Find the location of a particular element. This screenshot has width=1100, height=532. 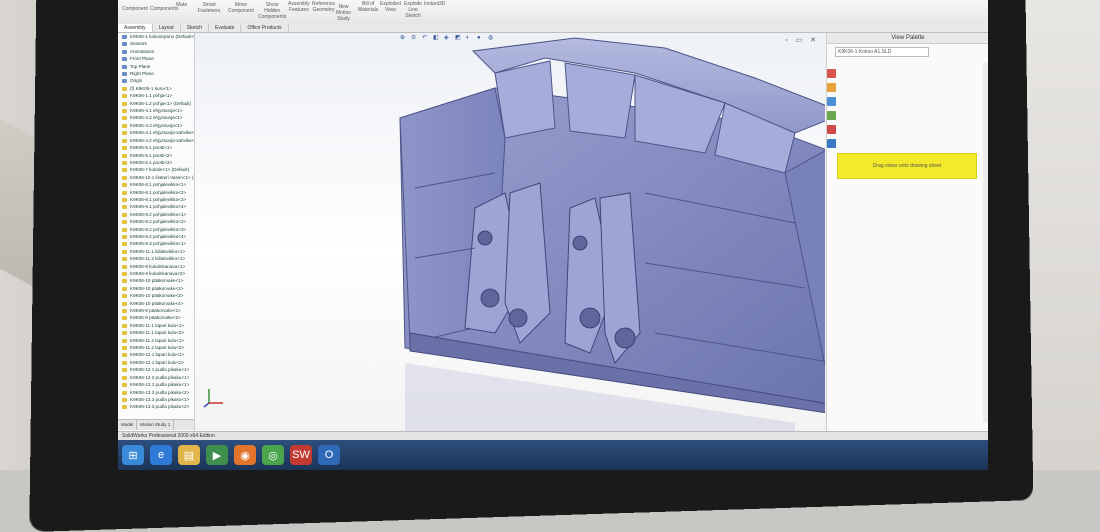

ribbon-move-component: Move Component is located at coordinates (241, 8).